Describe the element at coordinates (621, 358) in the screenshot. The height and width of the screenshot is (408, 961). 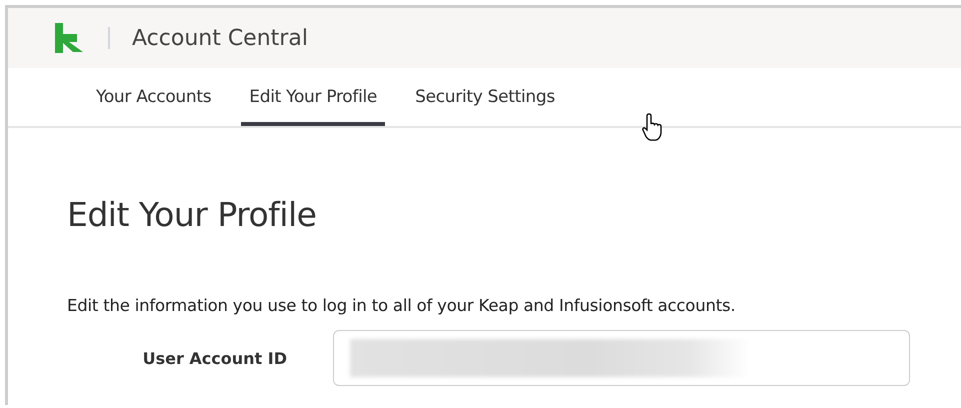
I see `input-field` at that location.